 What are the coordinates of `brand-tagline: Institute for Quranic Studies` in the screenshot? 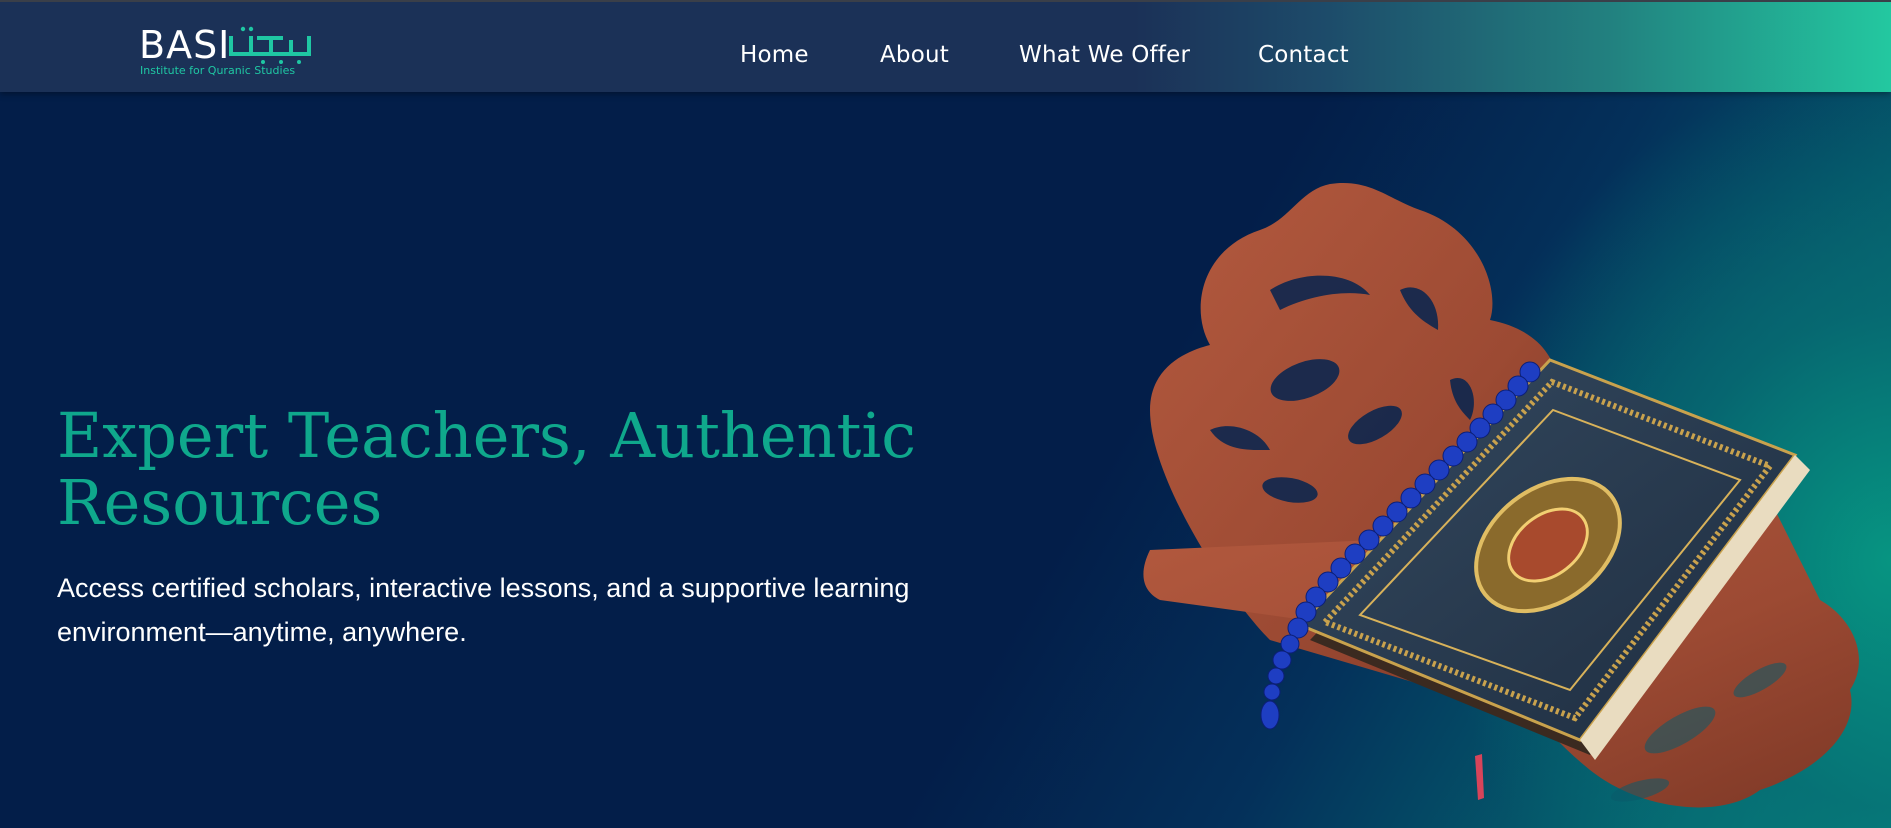 It's located at (218, 70).